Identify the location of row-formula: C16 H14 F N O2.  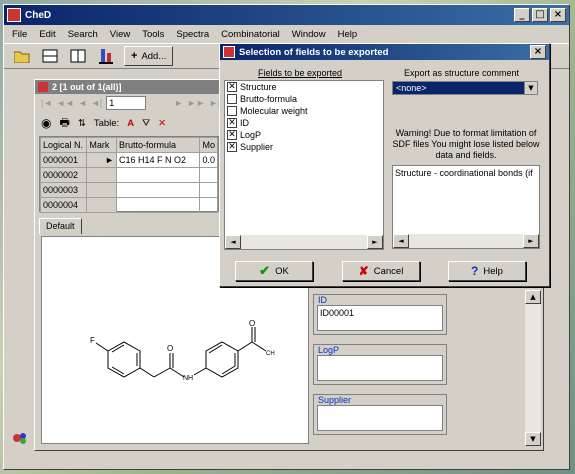
(158, 160).